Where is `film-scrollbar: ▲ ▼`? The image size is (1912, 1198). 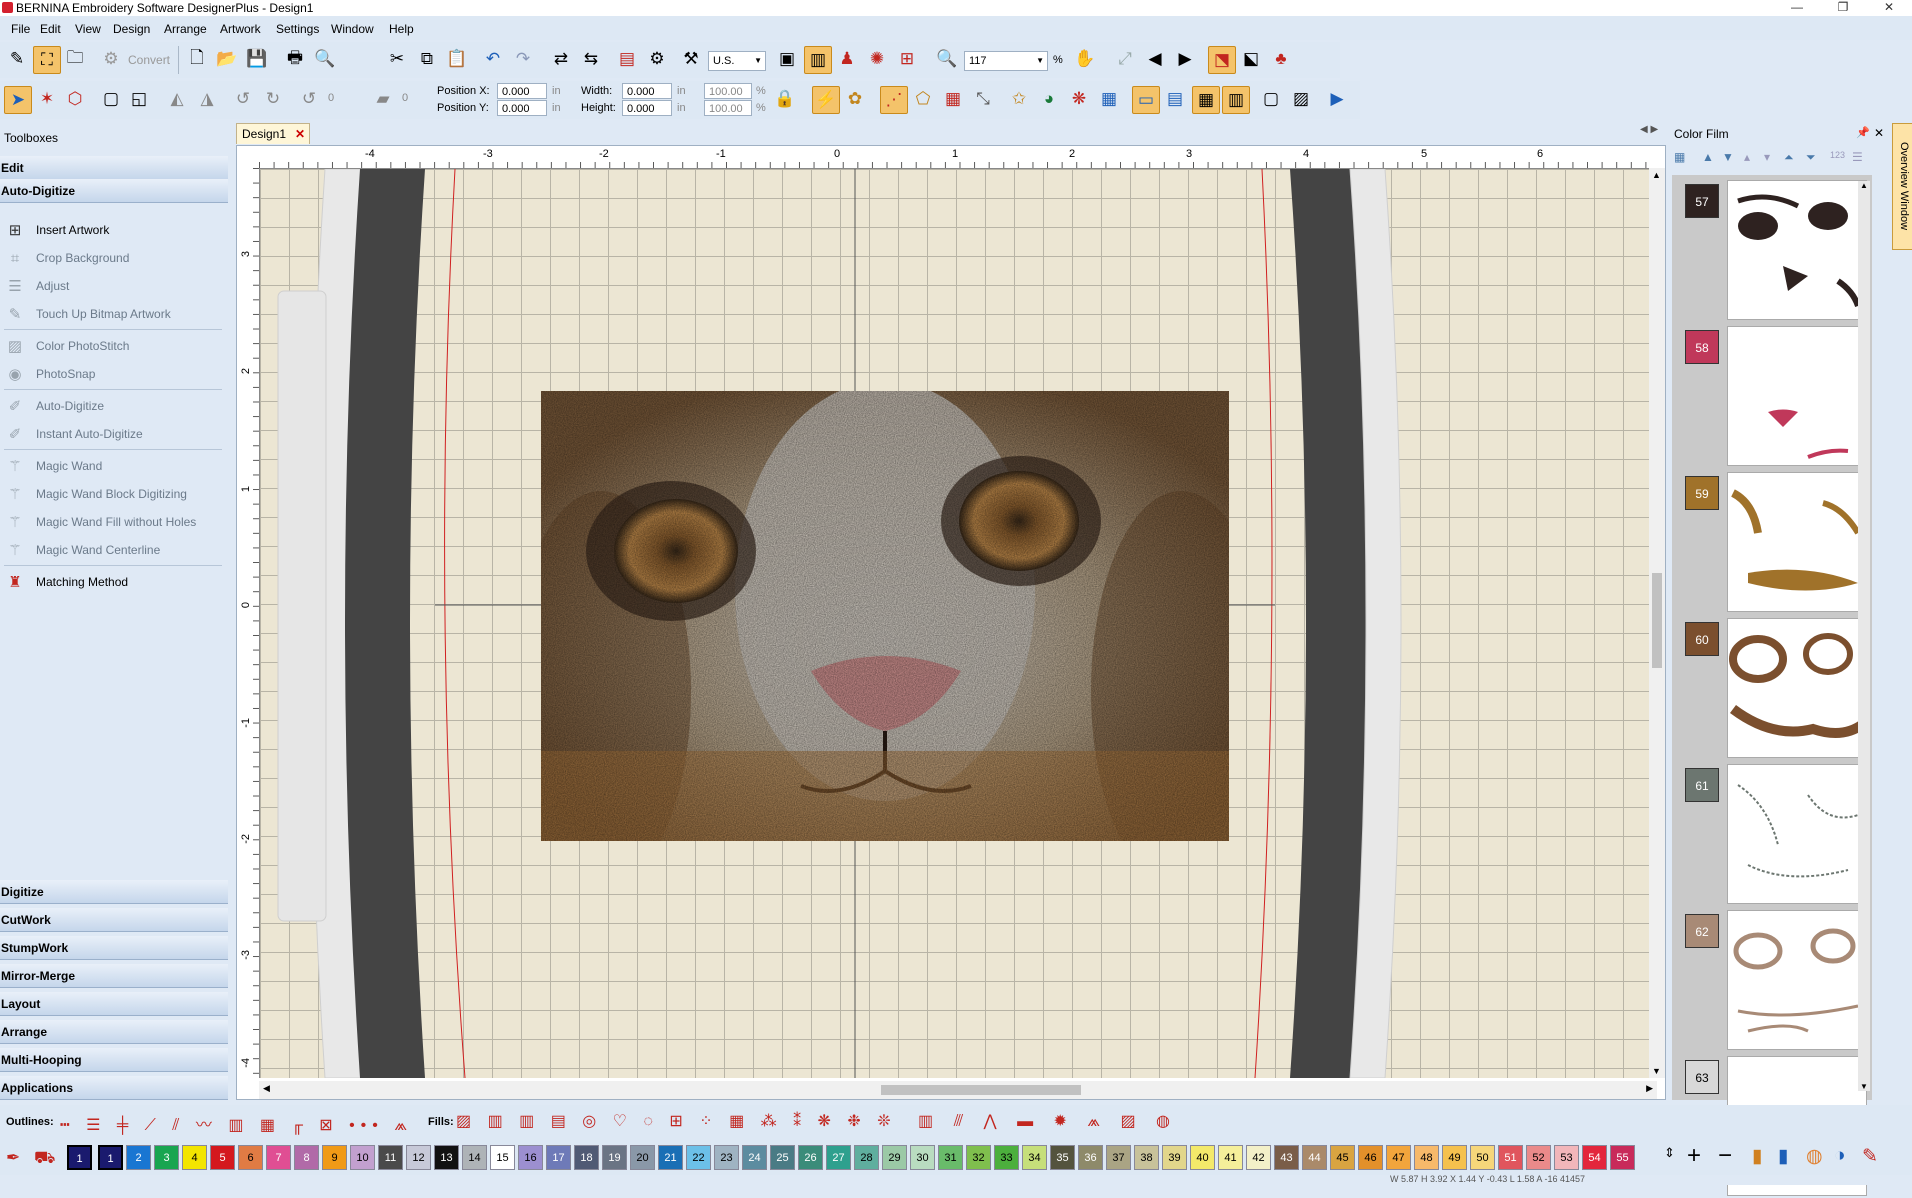
film-scrollbar: ▲ ▼ is located at coordinates (1864, 636).